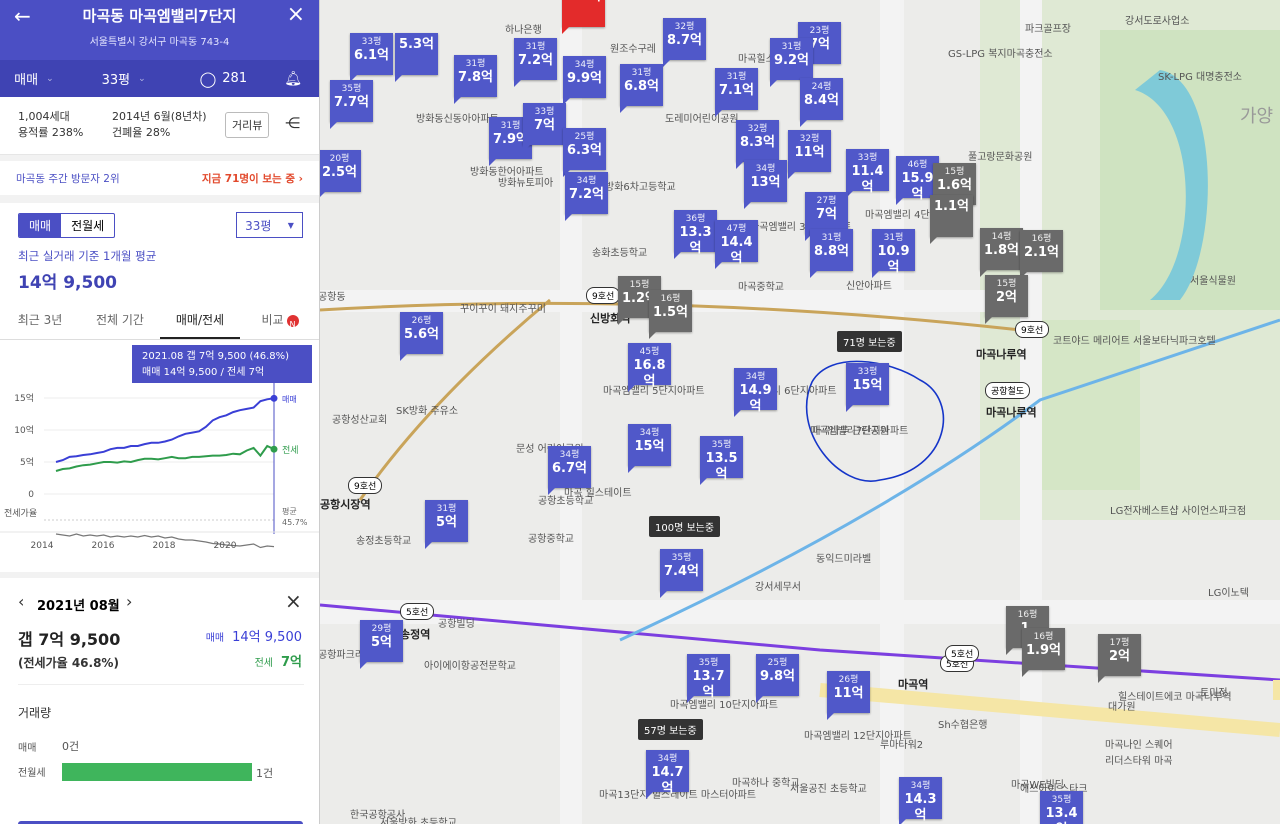 This screenshot has width=1280, height=824. I want to click on price-marker: 17평 2억, so click(1119, 658).